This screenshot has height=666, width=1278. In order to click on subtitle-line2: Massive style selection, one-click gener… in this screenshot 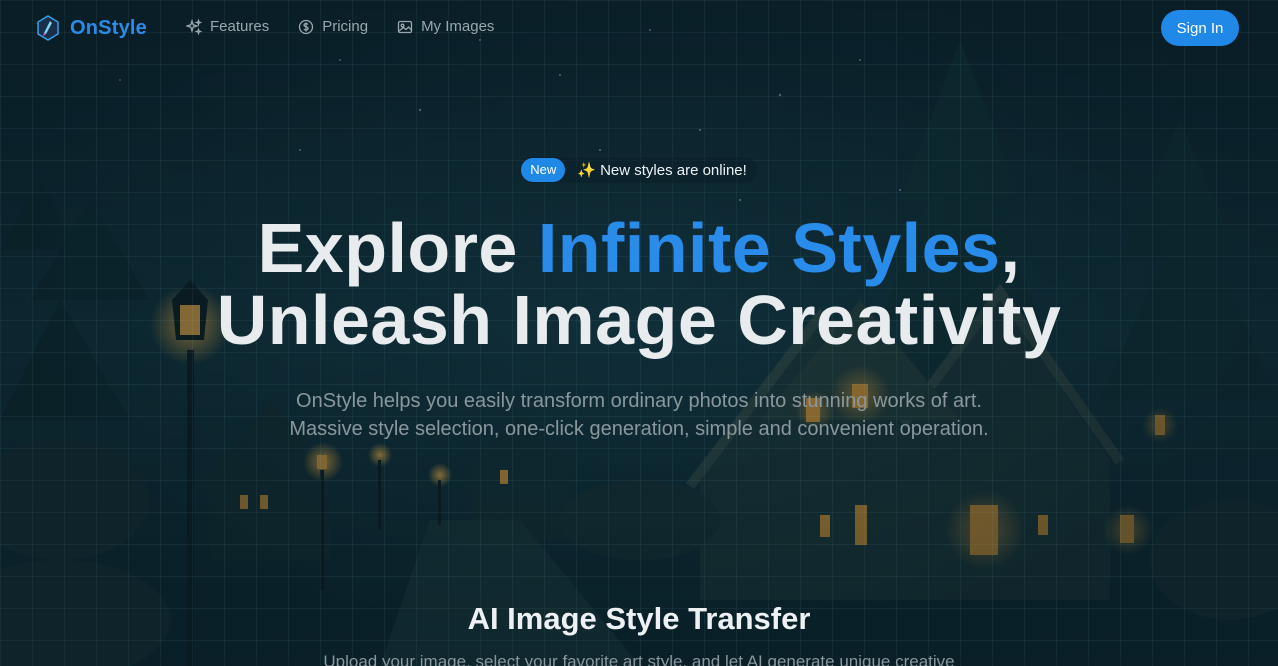, I will do `click(639, 429)`.